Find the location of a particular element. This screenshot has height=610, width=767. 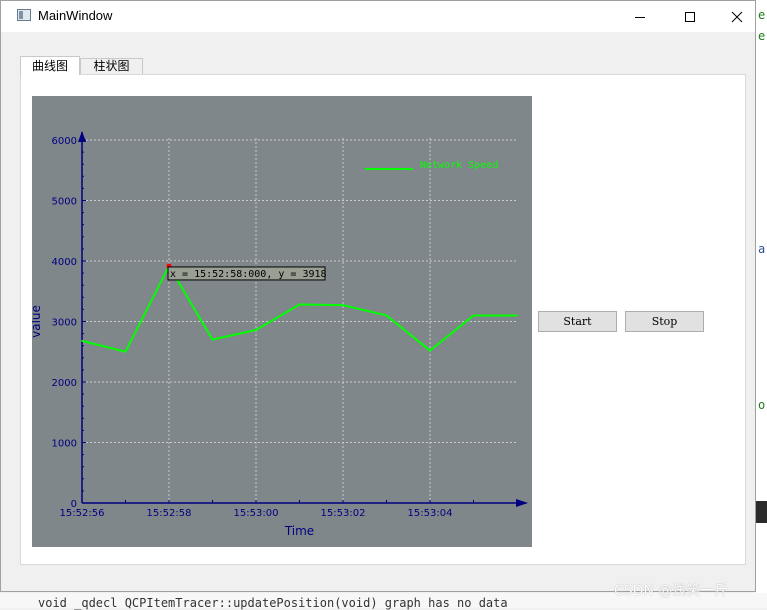

stop-button: Stop is located at coordinates (664, 321).